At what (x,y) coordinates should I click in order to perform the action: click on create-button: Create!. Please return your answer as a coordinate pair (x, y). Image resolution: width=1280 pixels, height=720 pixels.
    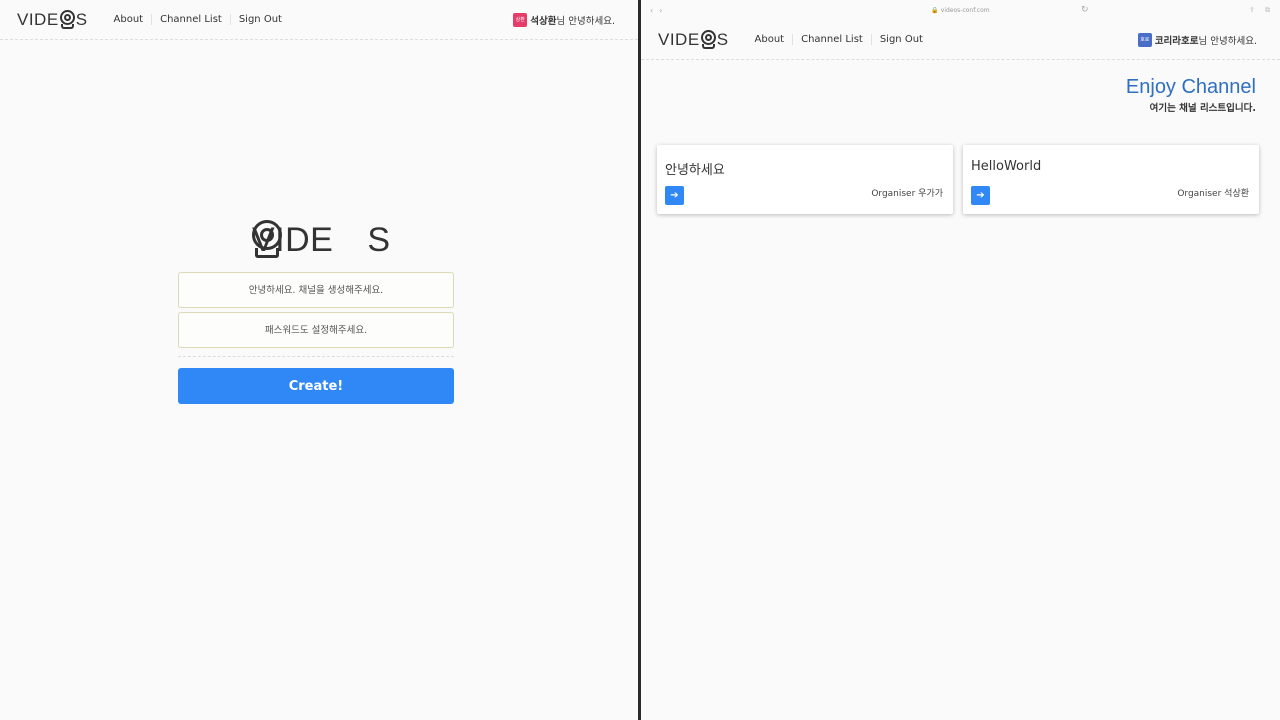
    Looking at the image, I should click on (316, 386).